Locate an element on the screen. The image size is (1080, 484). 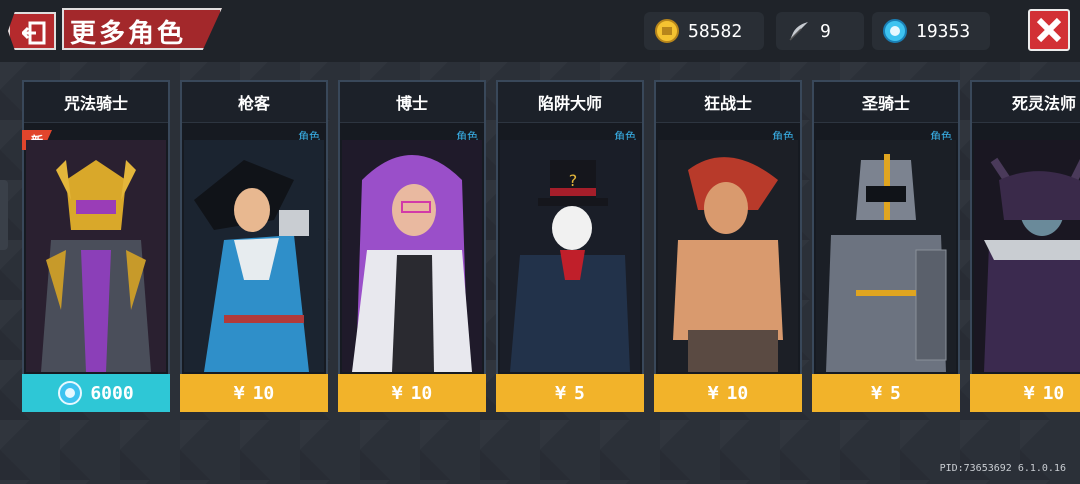
gold-coin-icon is located at coordinates (667, 31).